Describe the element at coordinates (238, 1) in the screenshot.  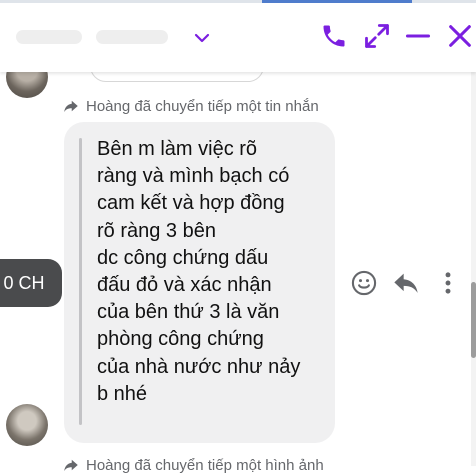
I see `top-strip` at that location.